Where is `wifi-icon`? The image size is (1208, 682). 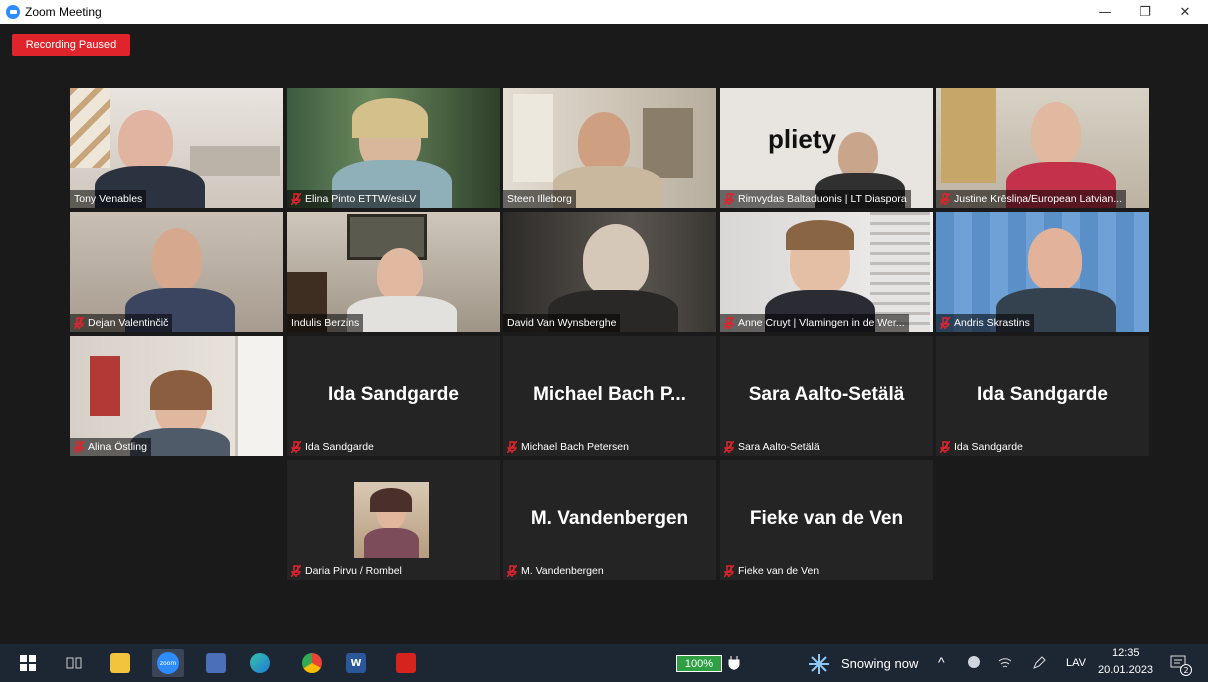
wifi-icon is located at coordinates (1005, 663).